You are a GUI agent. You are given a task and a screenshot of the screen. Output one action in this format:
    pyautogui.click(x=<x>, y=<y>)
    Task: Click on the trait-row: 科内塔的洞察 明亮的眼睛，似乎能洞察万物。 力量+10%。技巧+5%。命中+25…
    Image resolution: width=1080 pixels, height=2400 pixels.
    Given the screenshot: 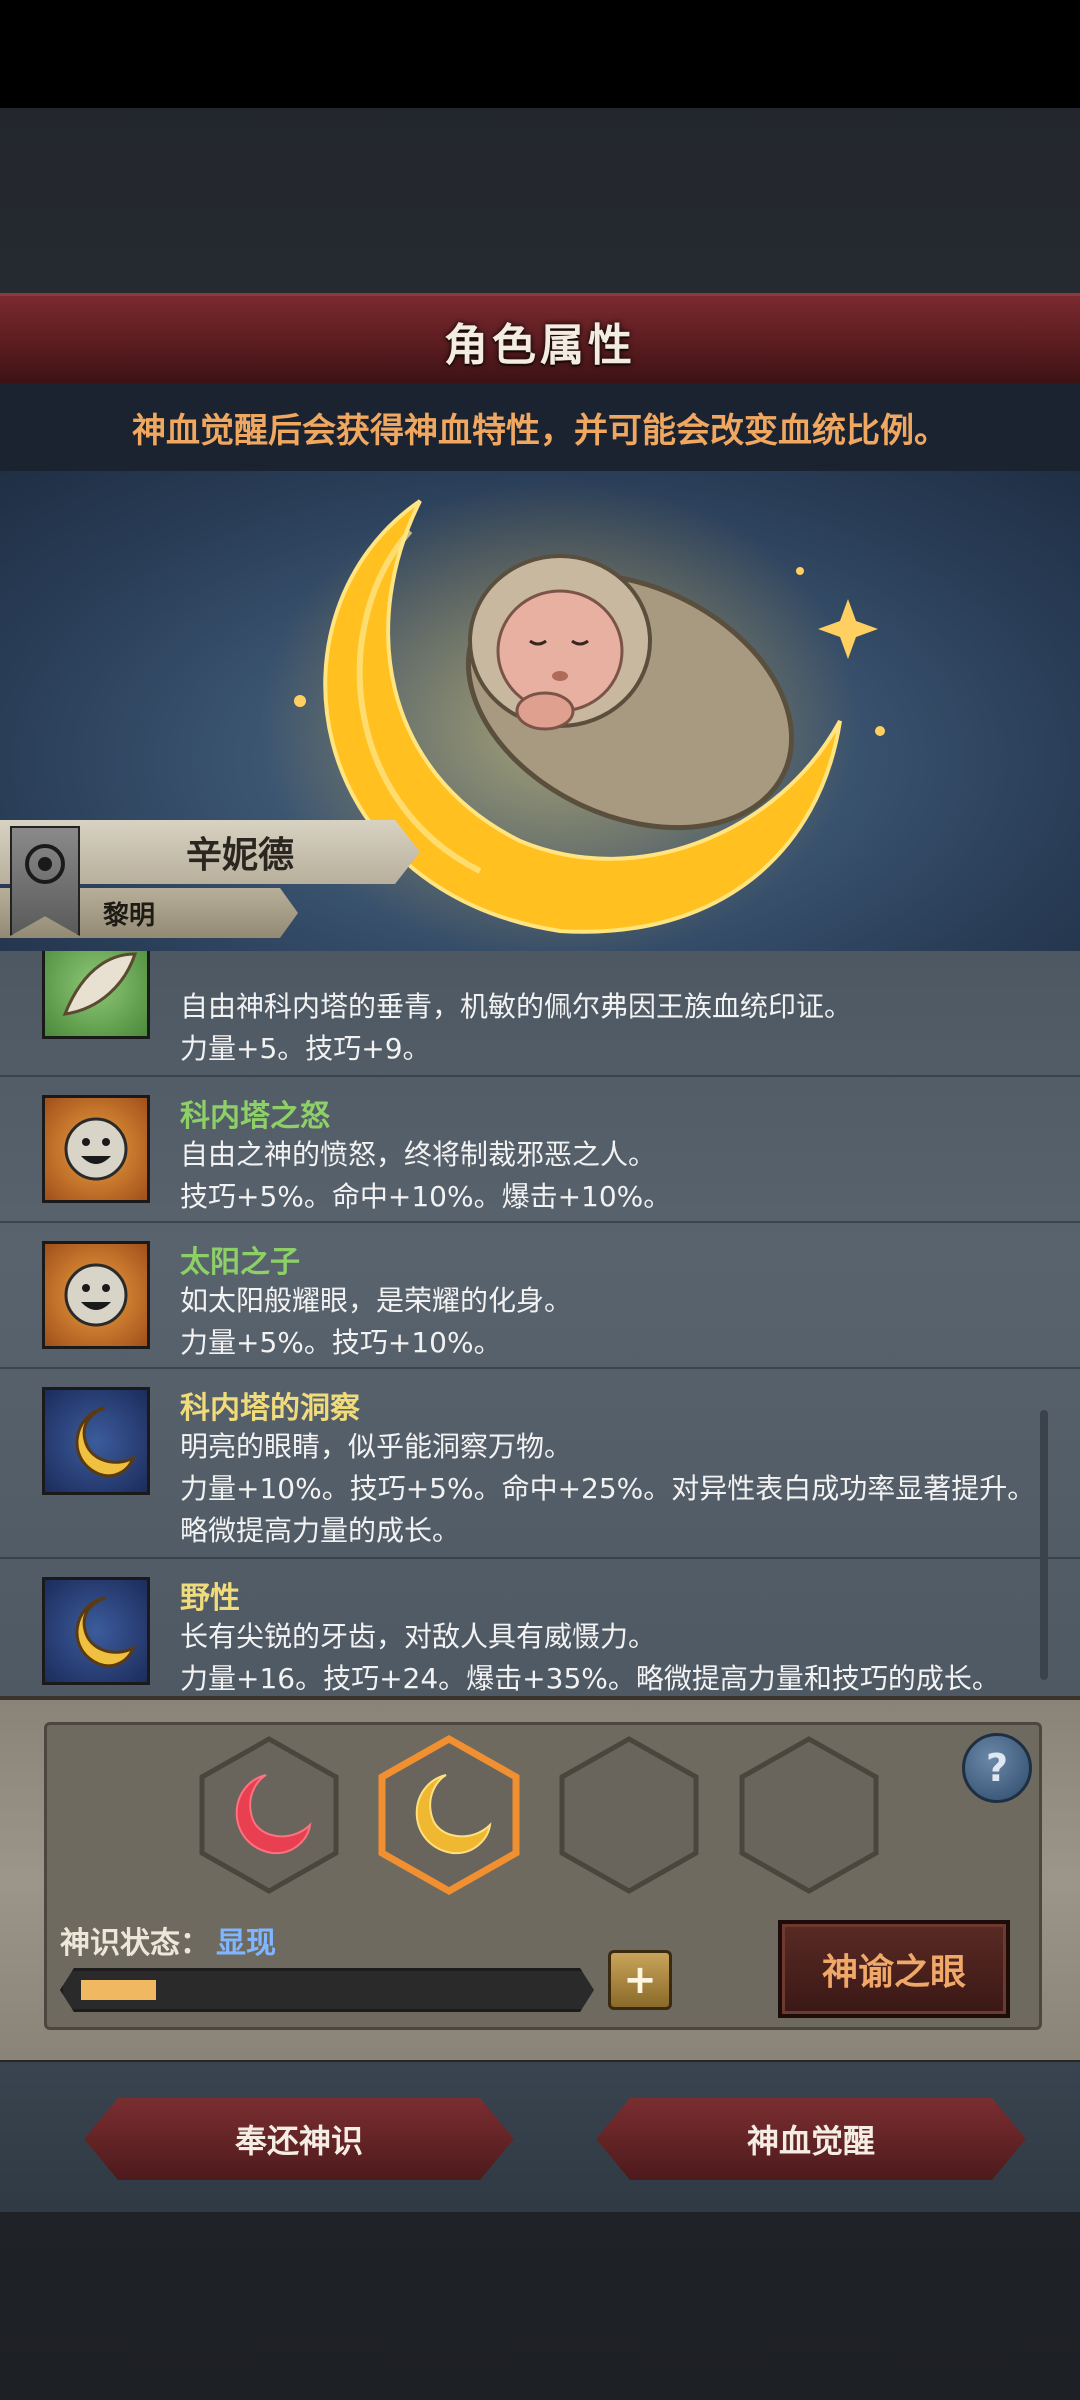 What is the action you would take?
    pyautogui.click(x=540, y=1463)
    